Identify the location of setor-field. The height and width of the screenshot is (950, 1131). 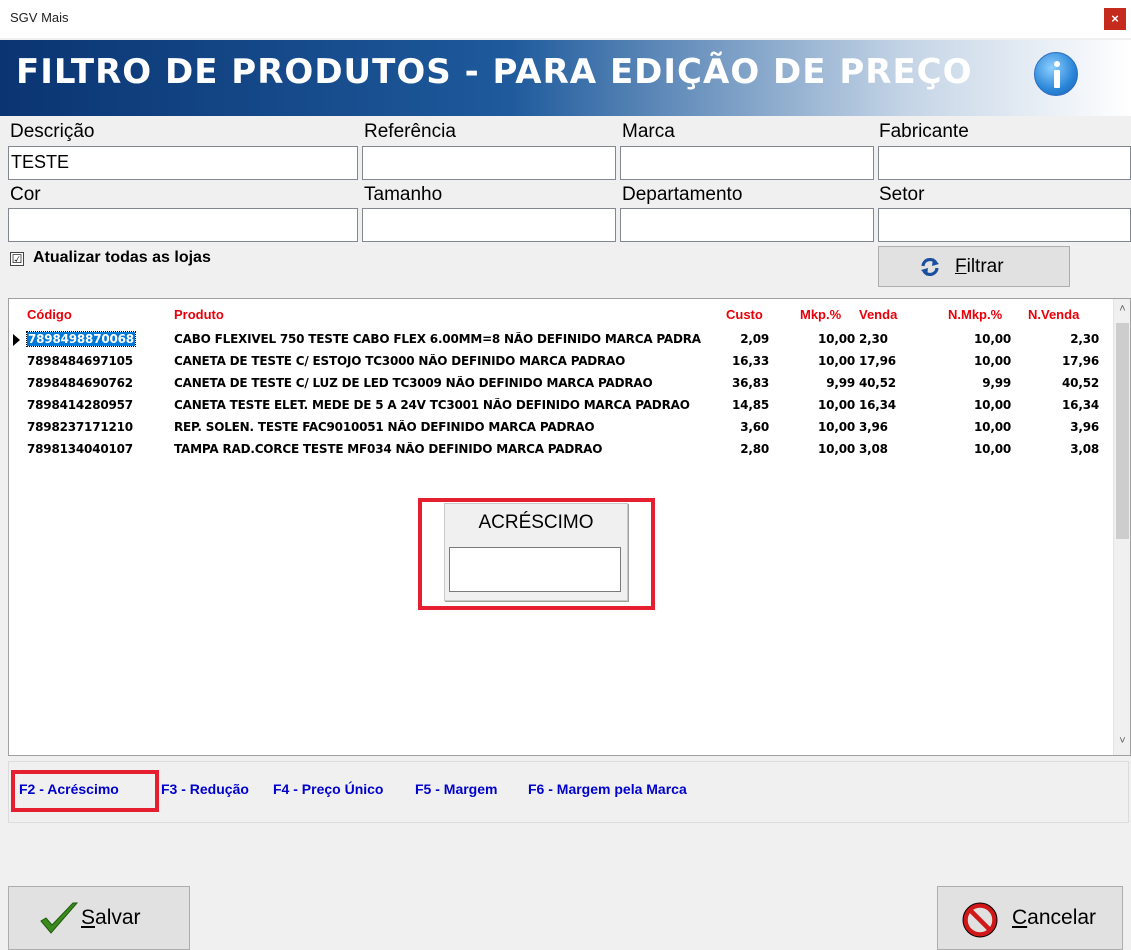
(1004, 225).